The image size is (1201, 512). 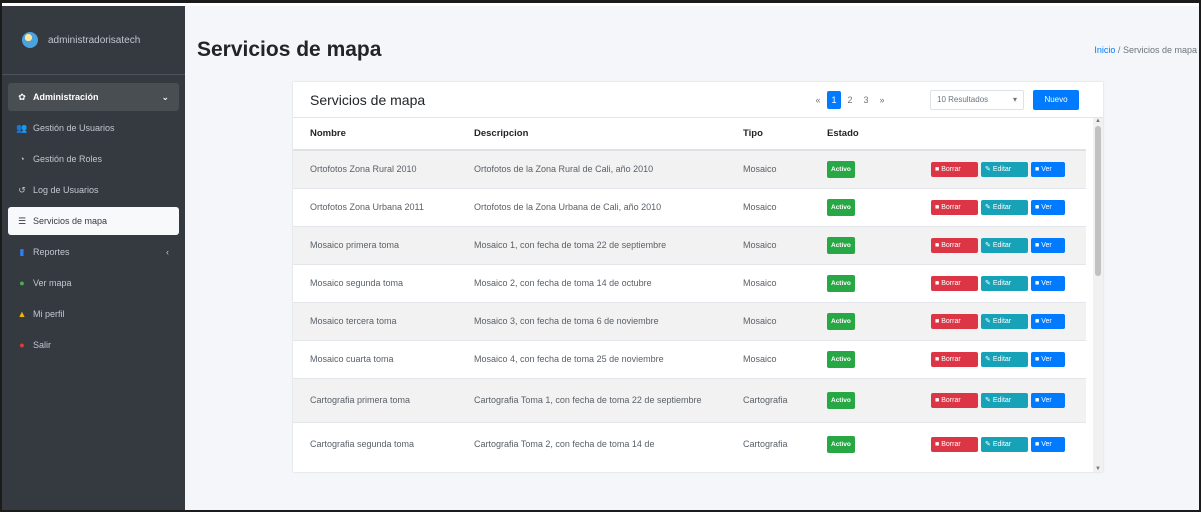 I want to click on pagination-next: », so click(x=882, y=100).